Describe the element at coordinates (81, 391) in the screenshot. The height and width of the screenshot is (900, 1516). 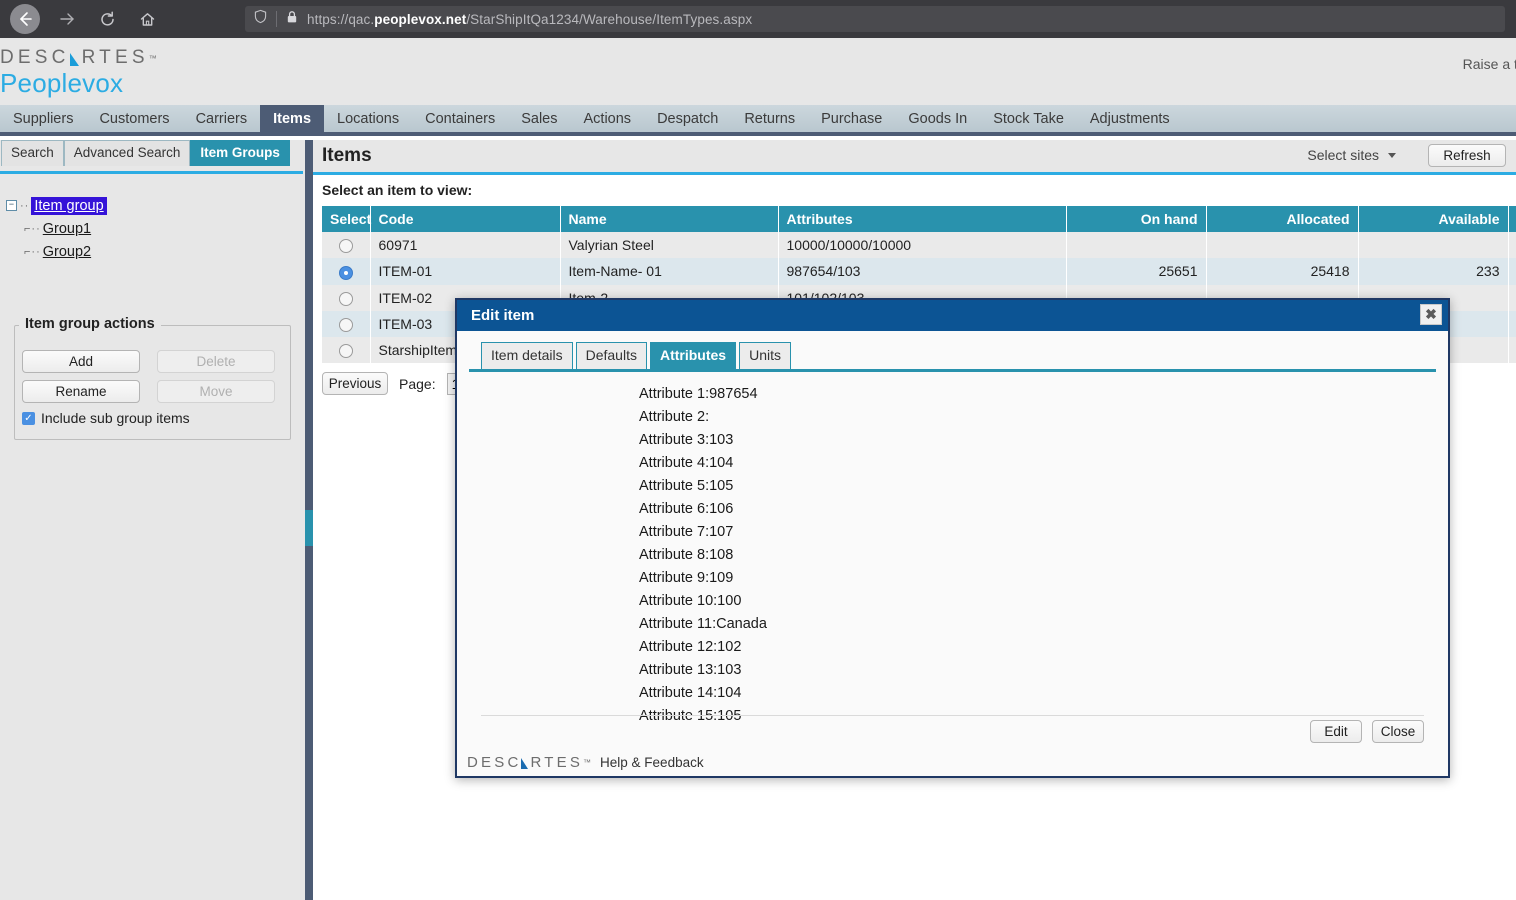
I see `rename-button: Rename` at that location.